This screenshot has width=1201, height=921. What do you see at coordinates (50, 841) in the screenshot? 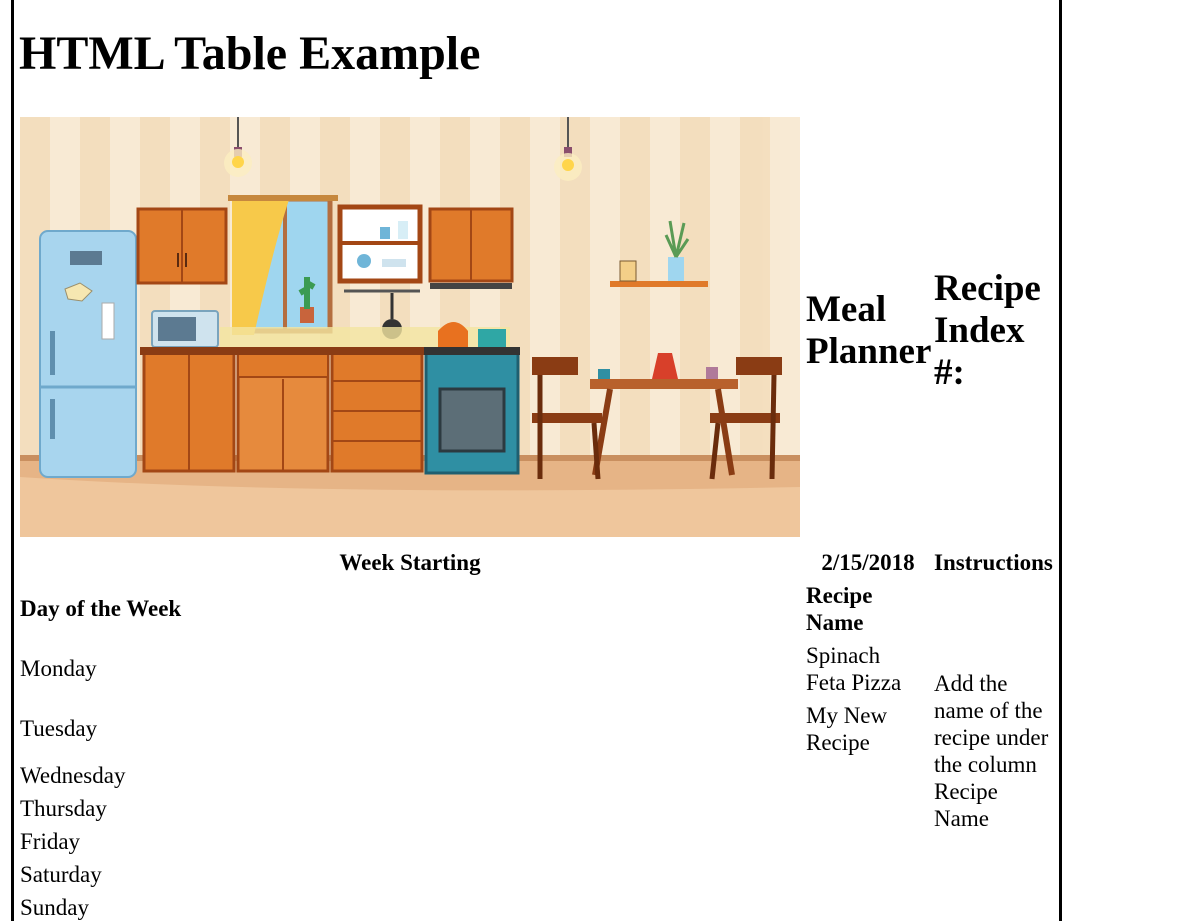
I see `day-cell: Friday` at bounding box center [50, 841].